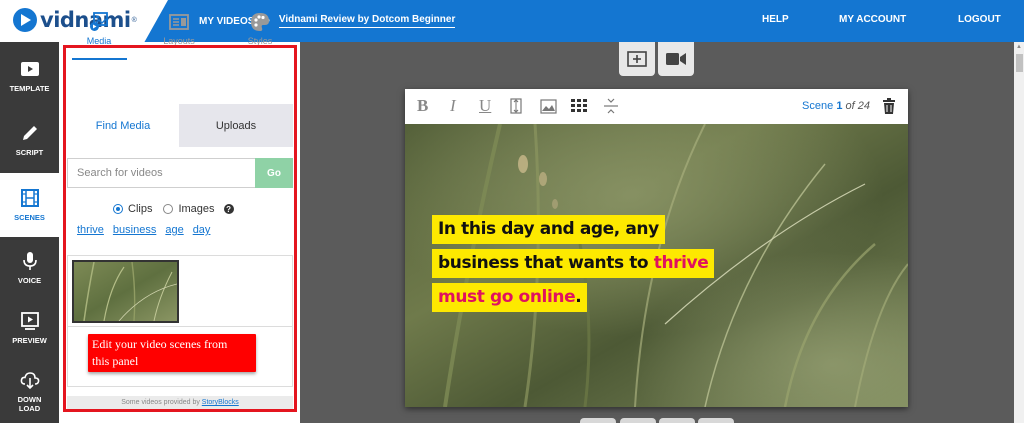 Image resolution: width=1024 pixels, height=423 pixels. I want to click on tag-link: business, so click(134, 230).